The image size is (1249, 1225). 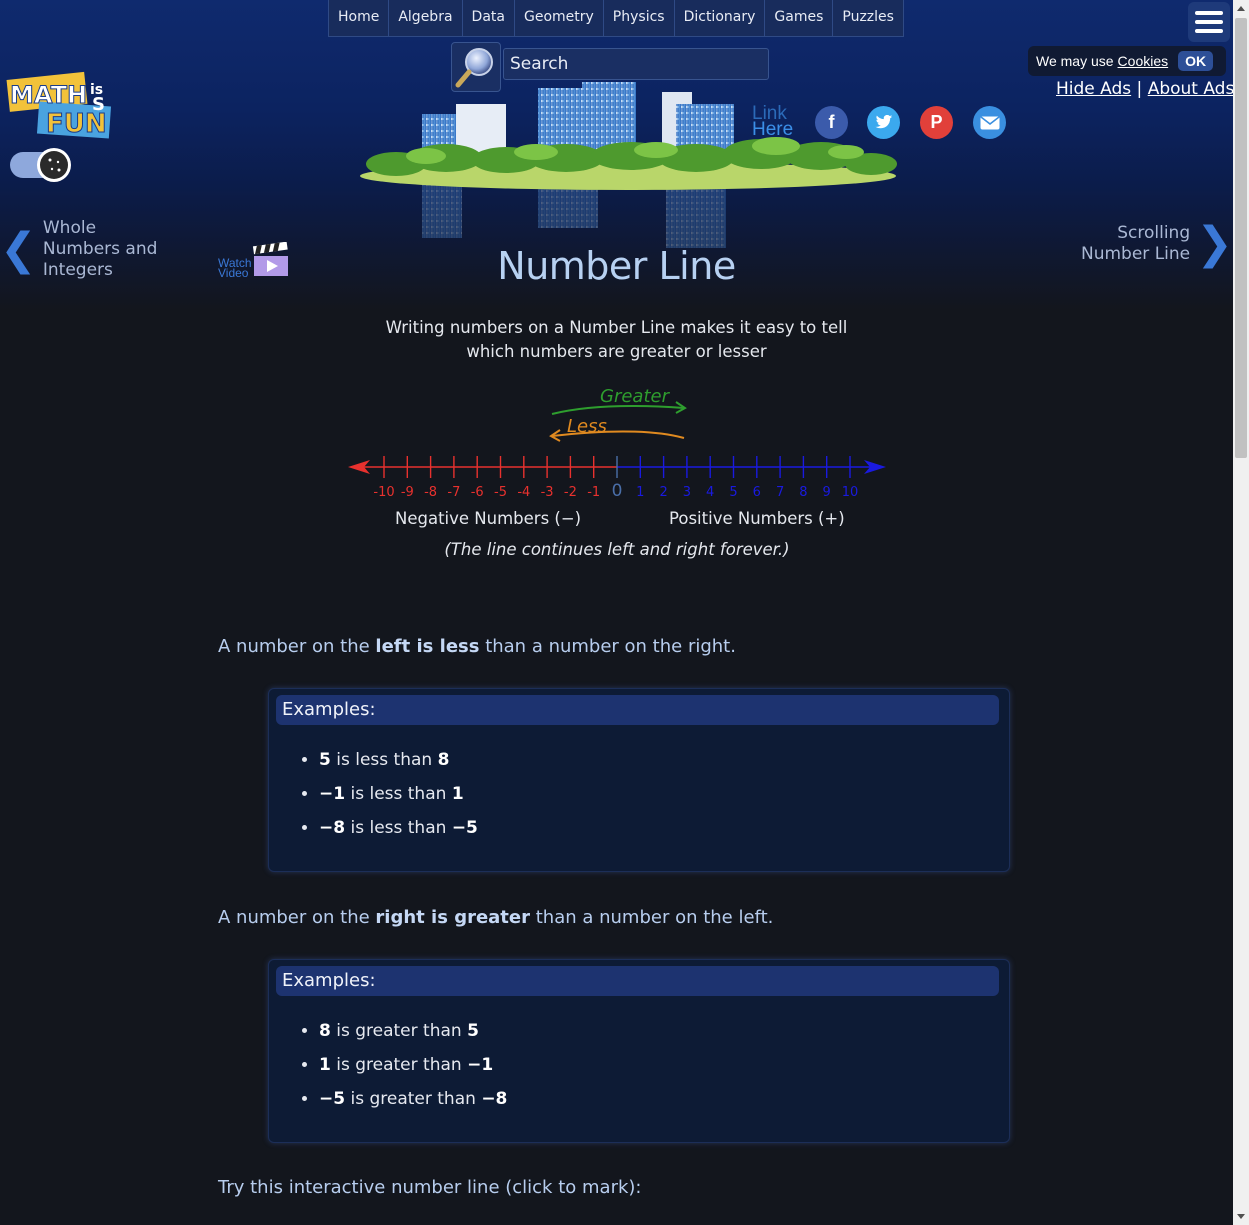 What do you see at coordinates (733, 492) in the screenshot?
I see `tick-label: 5` at bounding box center [733, 492].